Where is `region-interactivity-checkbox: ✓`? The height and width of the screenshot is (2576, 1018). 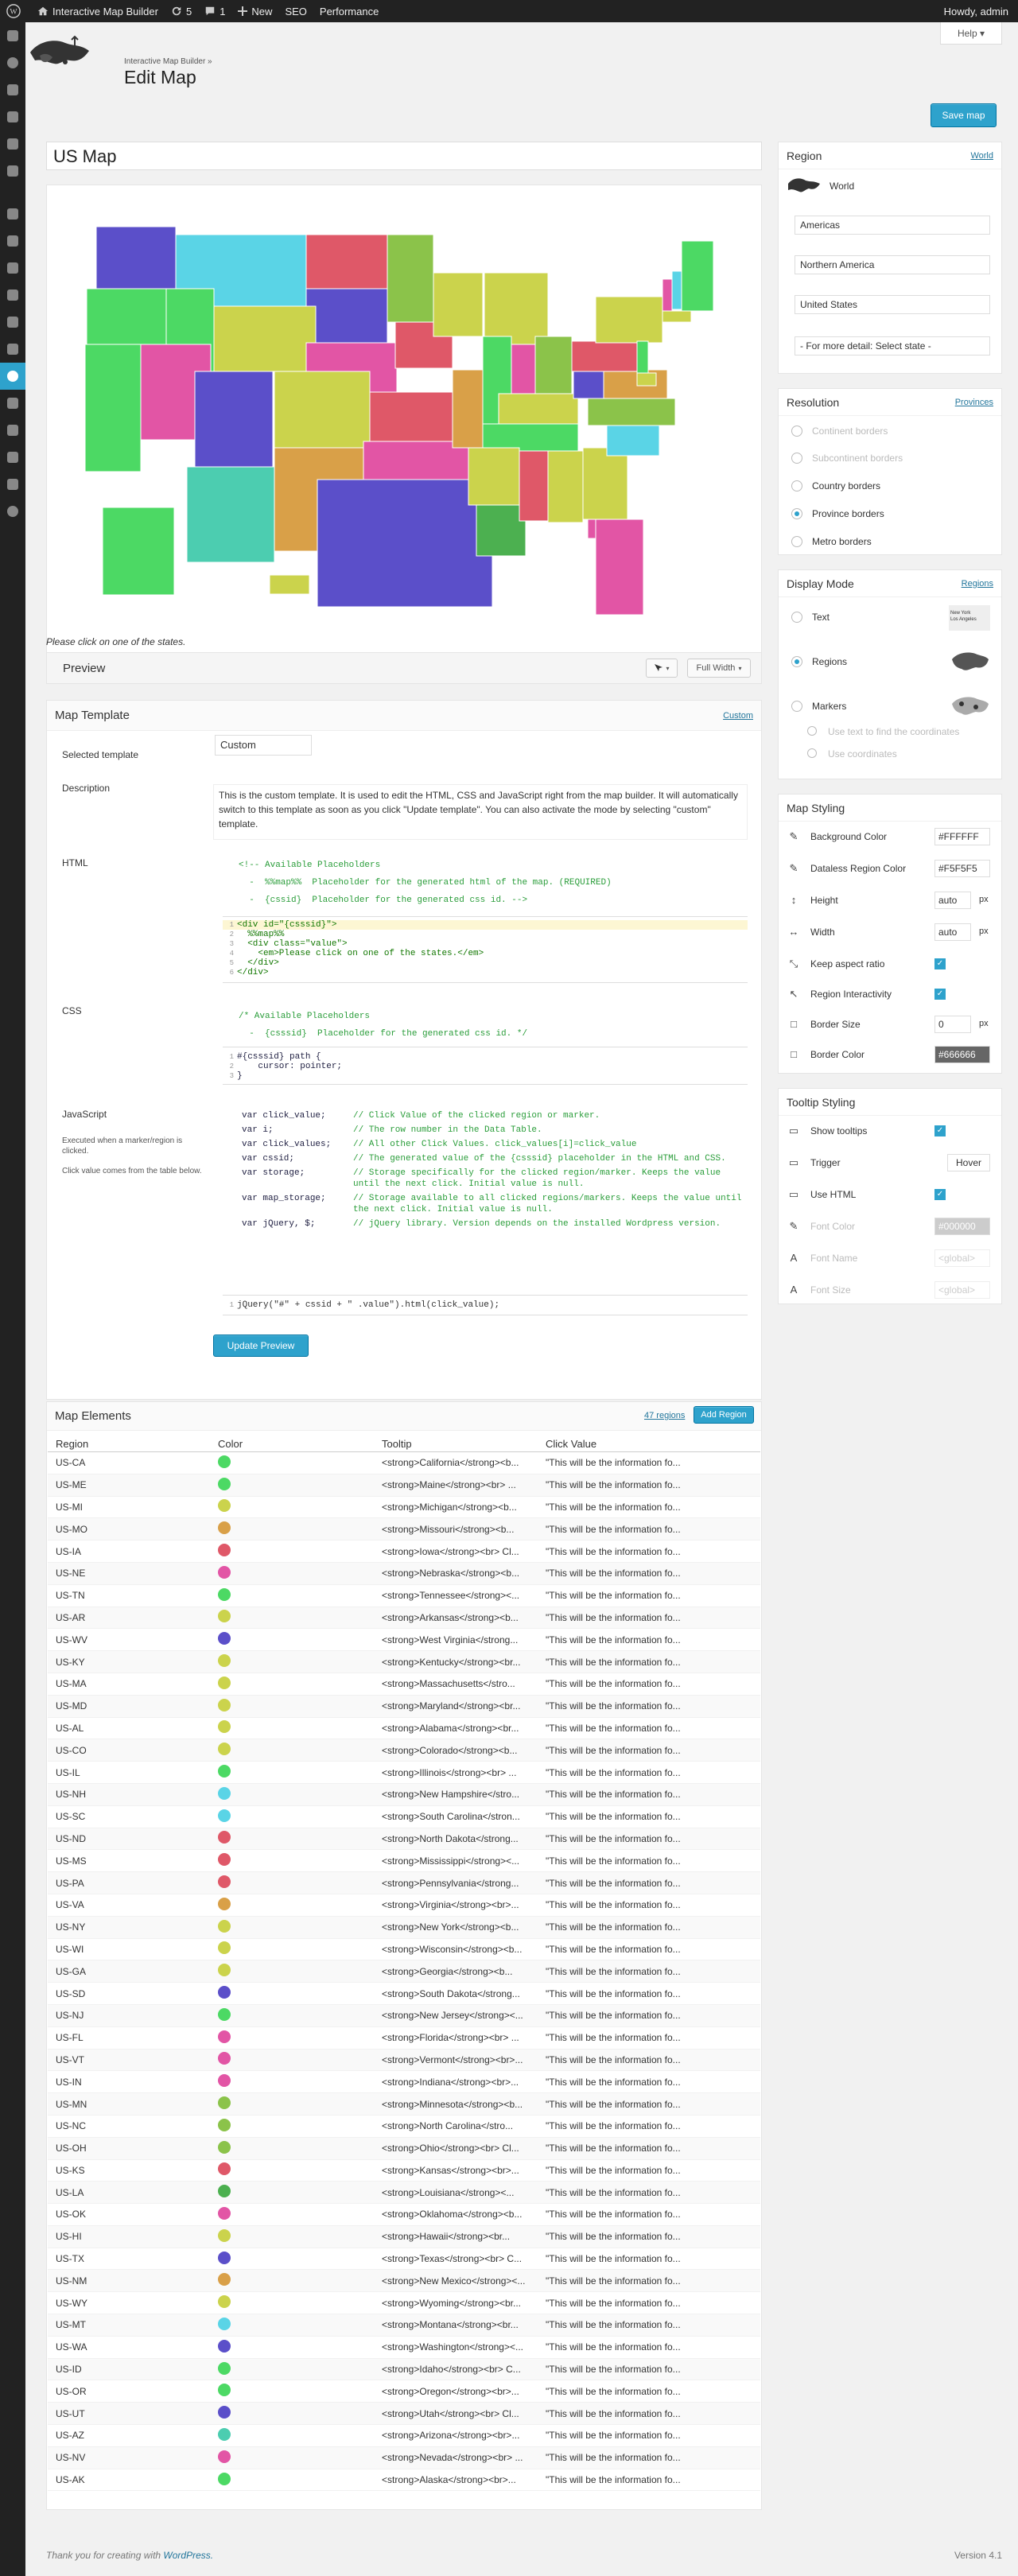 region-interactivity-checkbox: ✓ is located at coordinates (940, 994).